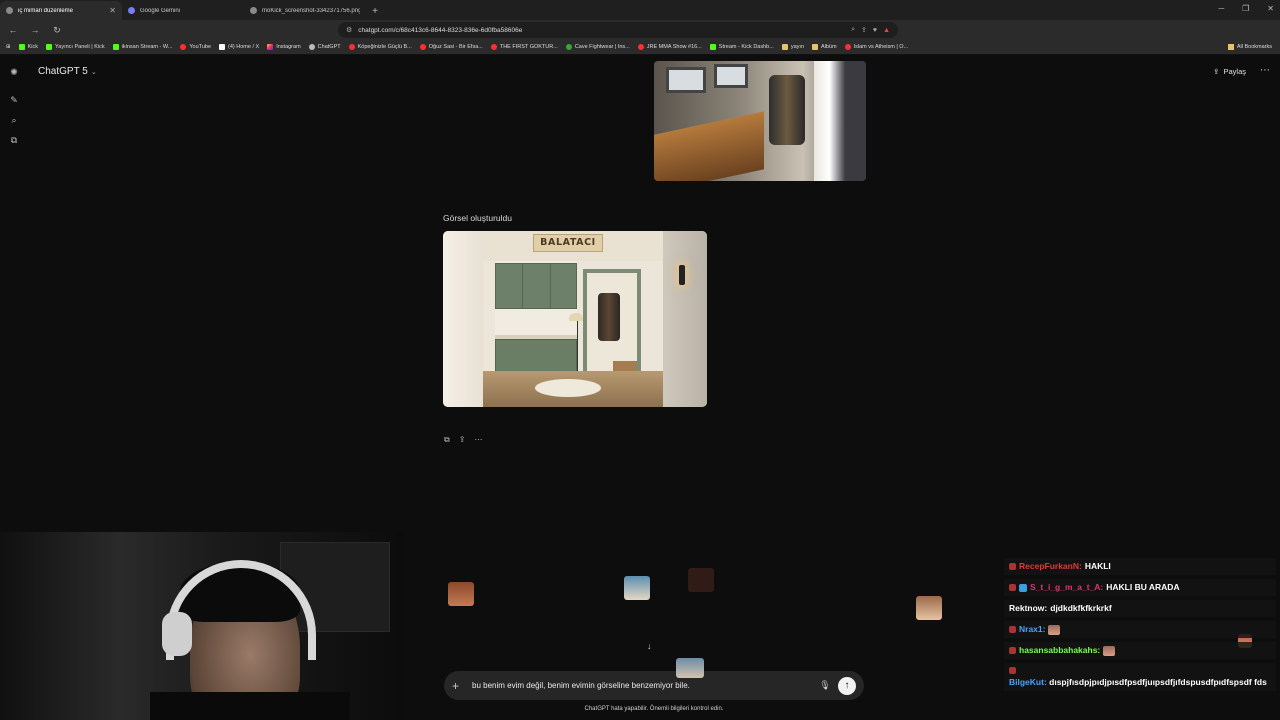 Image resolution: width=1280 pixels, height=720 pixels. I want to click on chat-username: Rektnow:, so click(1028, 608).